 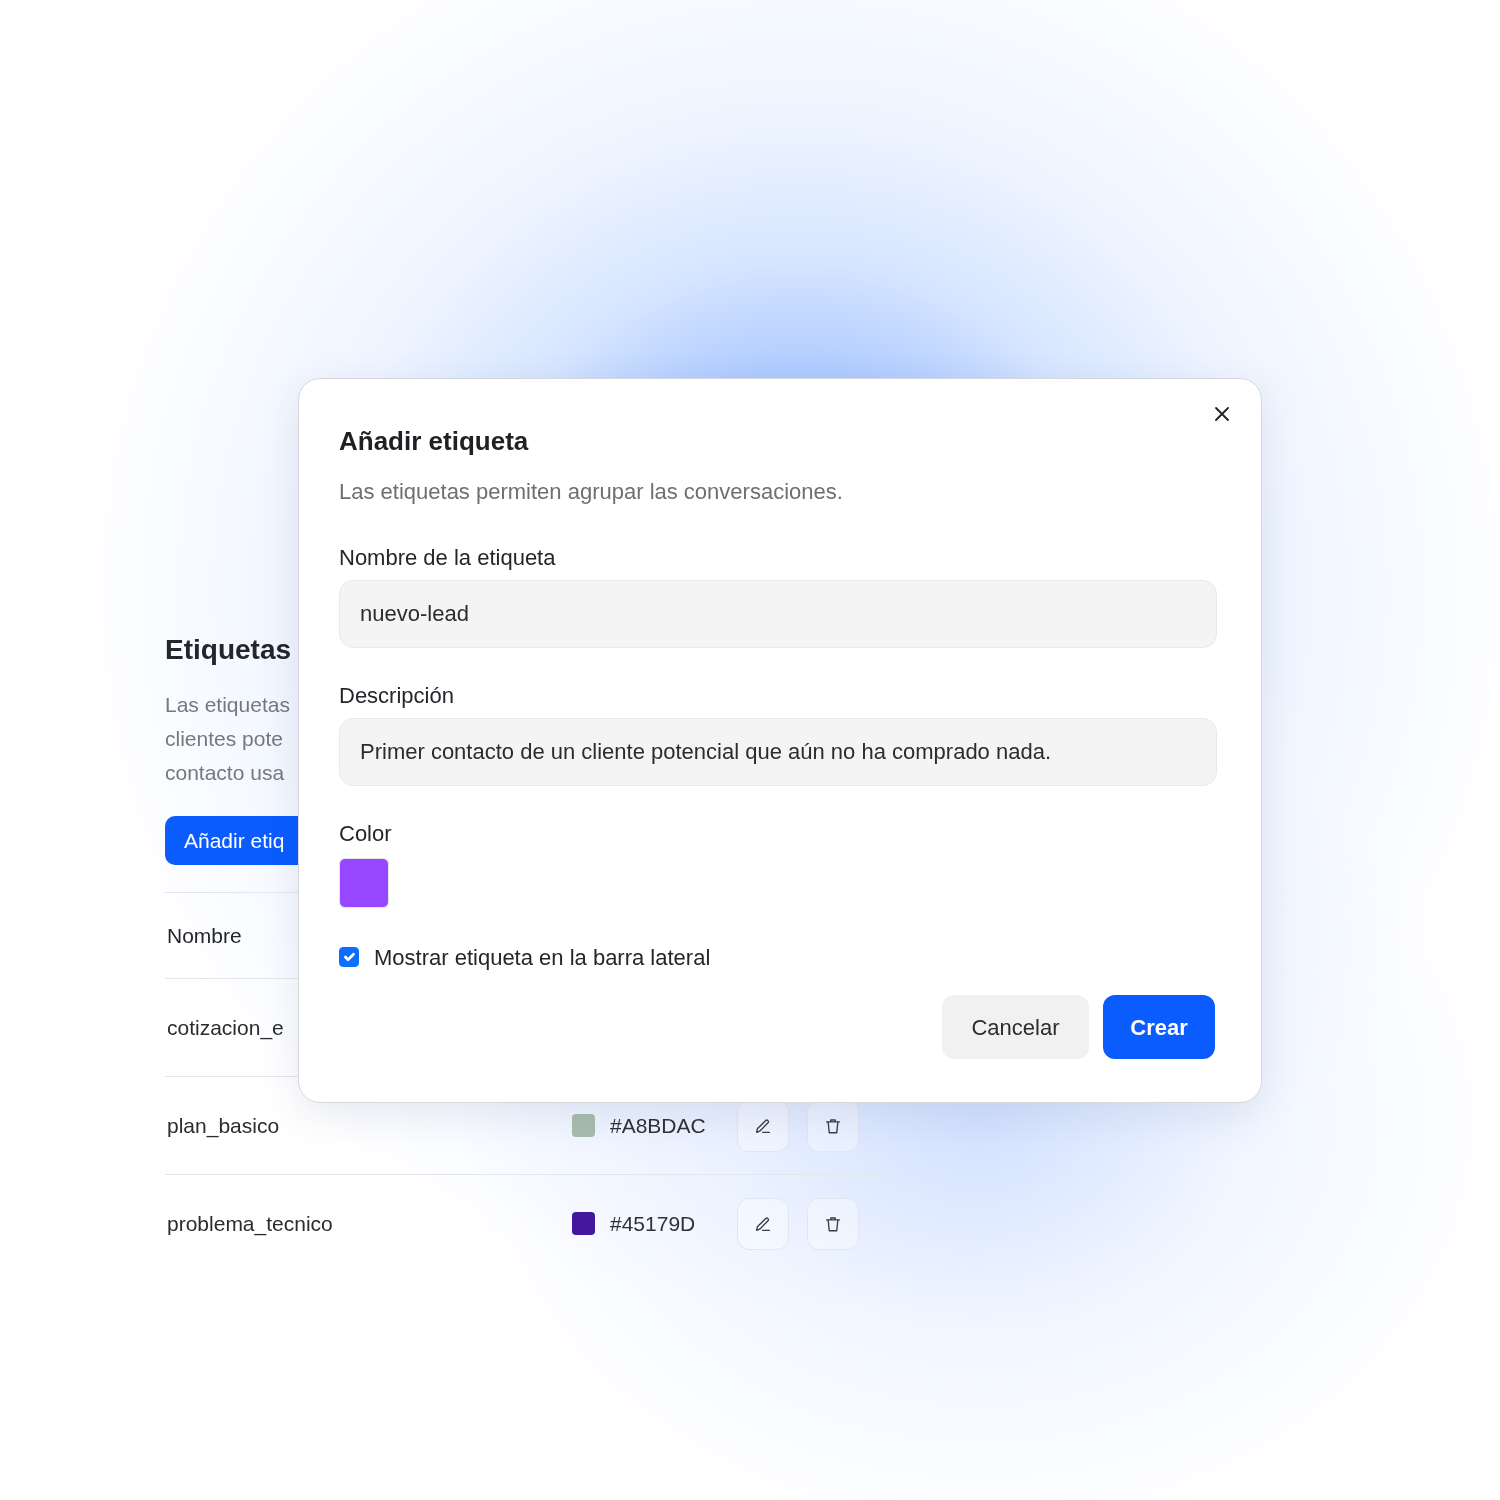 I want to click on table-cell: #45179D, so click(x=653, y=1223).